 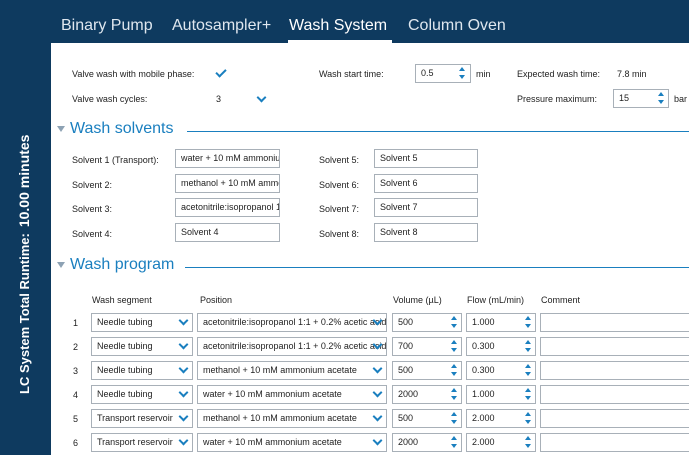 I want to click on tab-wash-system: Wash System, so click(x=338, y=26).